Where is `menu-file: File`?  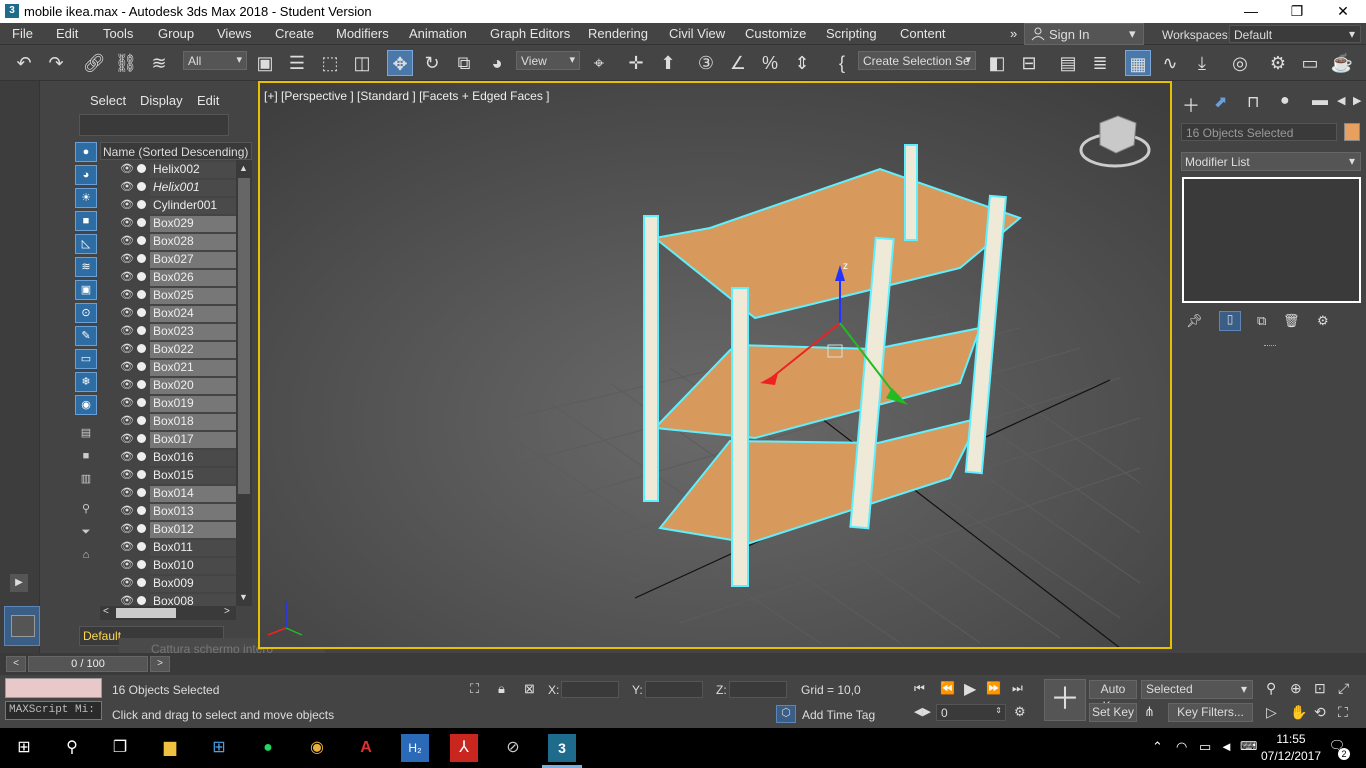
menu-file: File is located at coordinates (22, 33).